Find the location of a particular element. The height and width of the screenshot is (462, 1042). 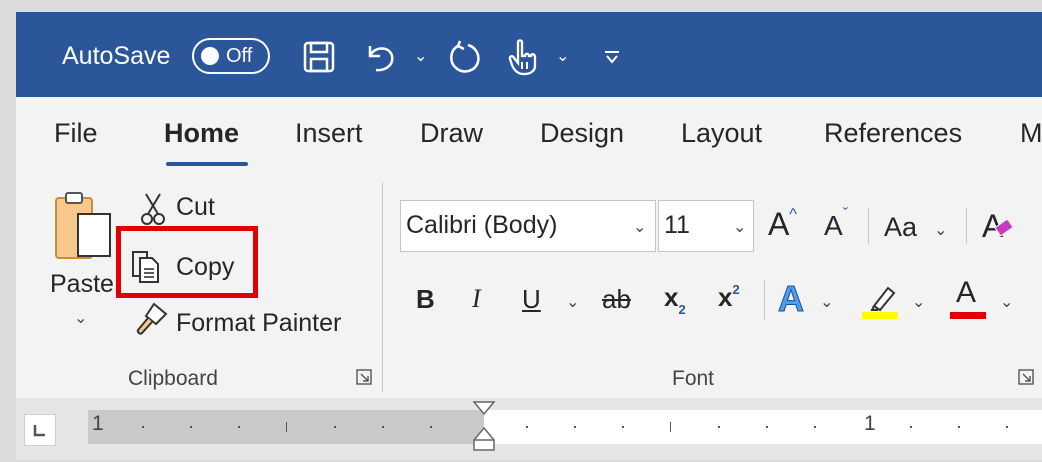

font-name-dropdown: Calibri (Body) ⌄ is located at coordinates (528, 226).